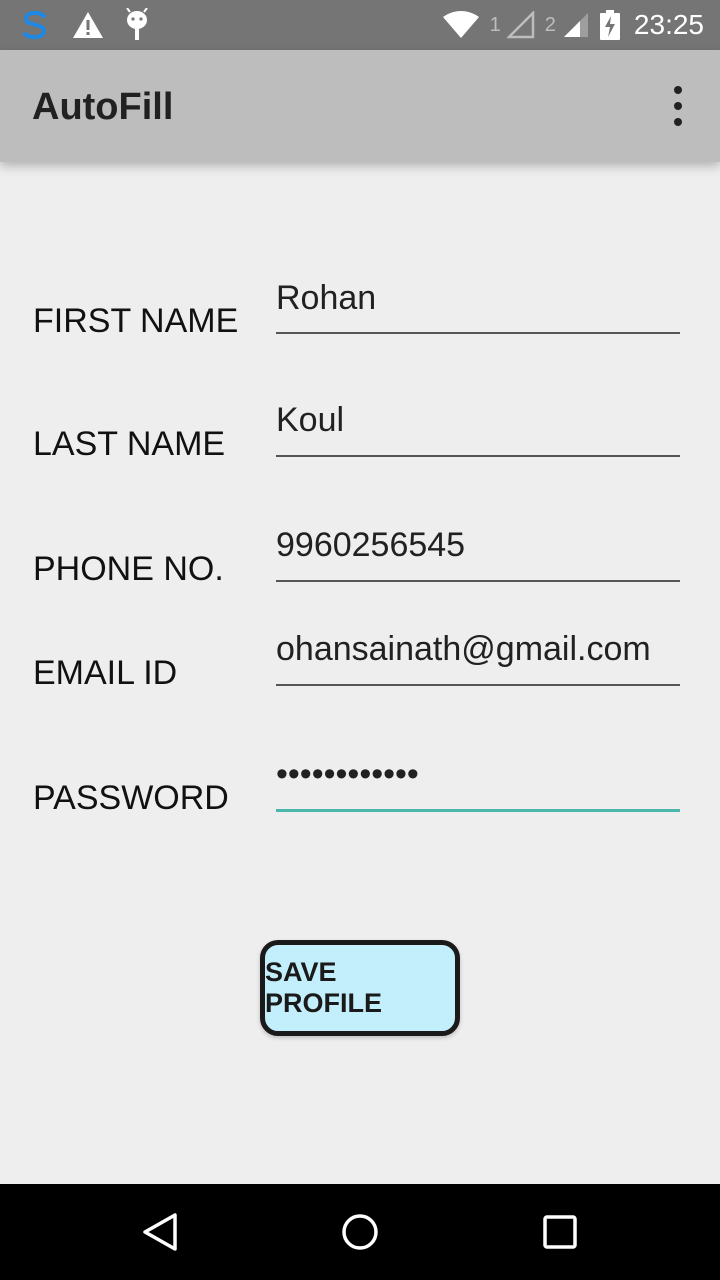  Describe the element at coordinates (131, 798) in the screenshot. I see `password-label: PASSWORD` at that location.